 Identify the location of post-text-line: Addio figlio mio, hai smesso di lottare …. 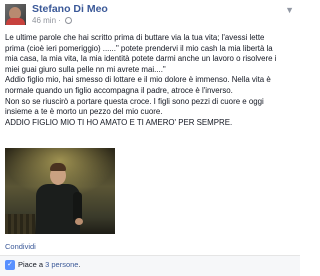
(138, 80).